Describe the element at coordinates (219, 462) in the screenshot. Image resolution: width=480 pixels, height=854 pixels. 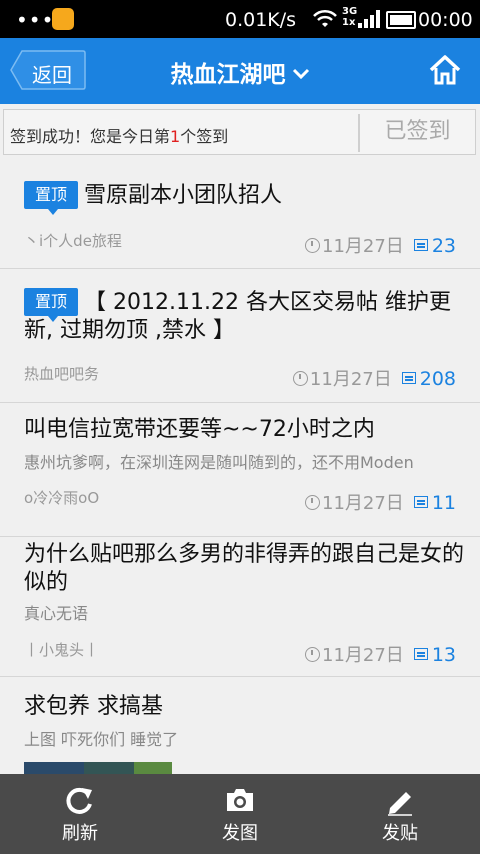
I see `post-excerpt: 惠州坑爹啊，在深圳连网是随叫随到的，还不用Moden` at that location.